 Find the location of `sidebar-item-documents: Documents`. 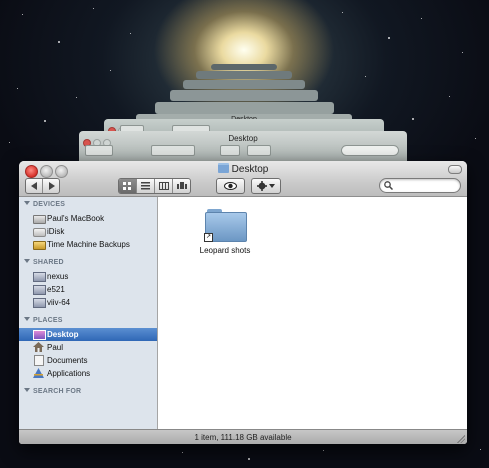

sidebar-item-documents: Documents is located at coordinates (88, 360).